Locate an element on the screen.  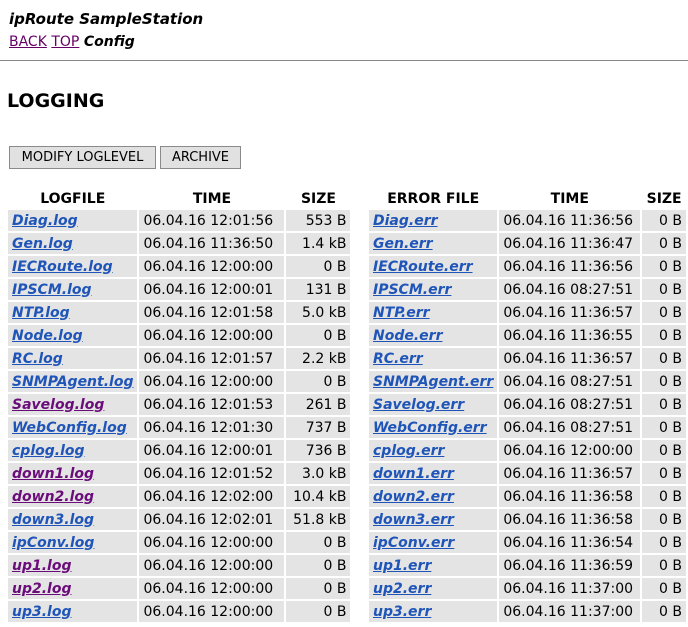
logfile-name-cell: Savelog.log is located at coordinates (73, 404).